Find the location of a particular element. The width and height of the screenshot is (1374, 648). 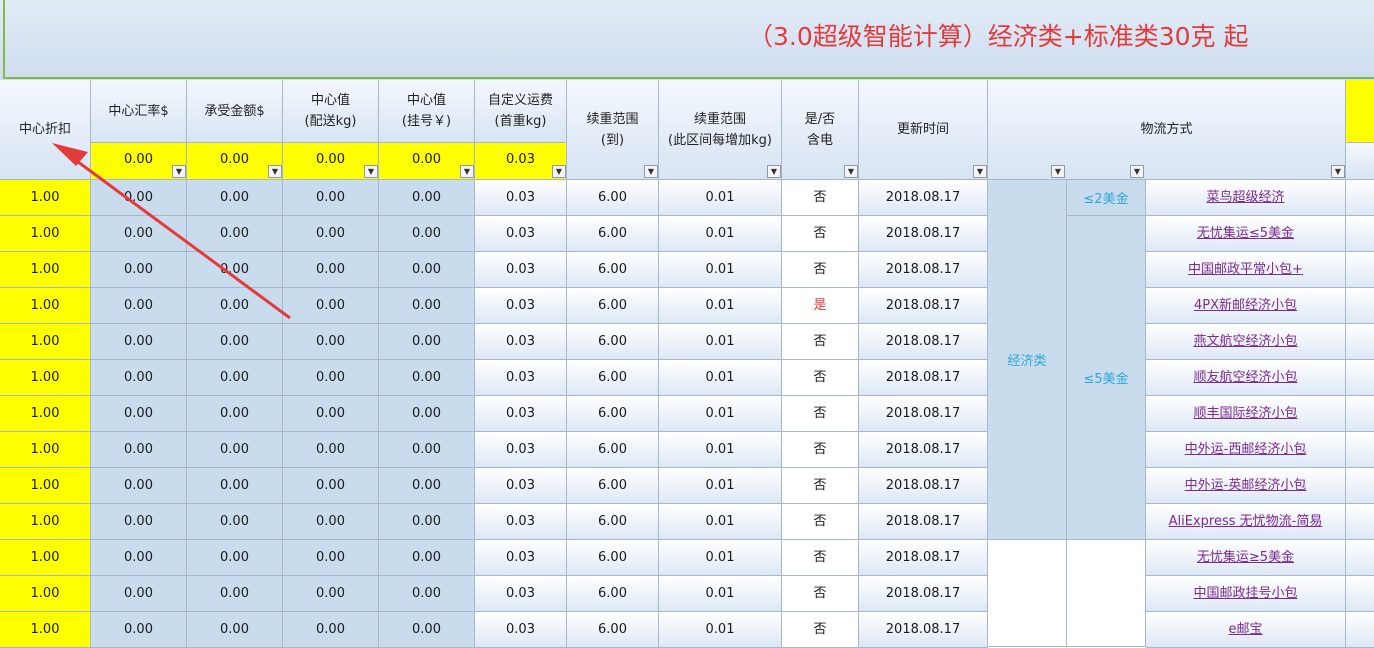

cell-shipping-method: 无忧集运≥5美金 is located at coordinates (1246, 558).